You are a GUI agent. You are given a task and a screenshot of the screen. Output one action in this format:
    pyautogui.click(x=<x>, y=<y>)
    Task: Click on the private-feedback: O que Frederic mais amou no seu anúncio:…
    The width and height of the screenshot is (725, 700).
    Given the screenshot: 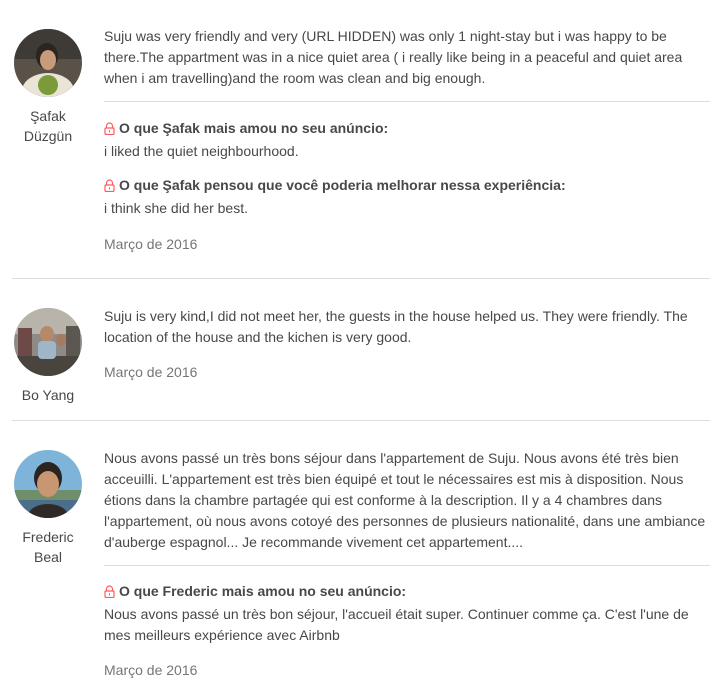 What is the action you would take?
    pyautogui.click(x=407, y=613)
    